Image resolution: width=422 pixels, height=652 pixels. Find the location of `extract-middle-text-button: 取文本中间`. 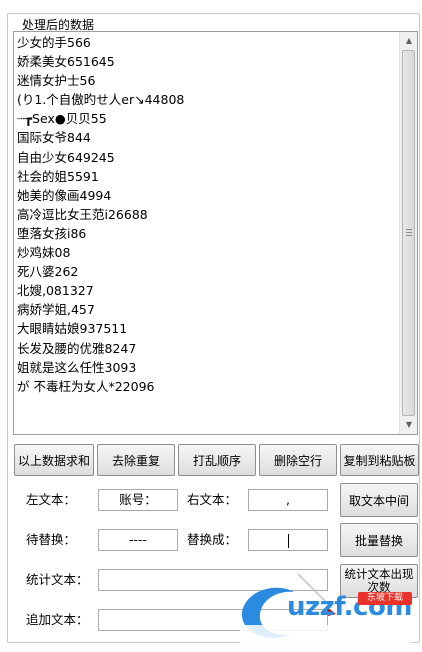

extract-middle-text-button: 取文本中间 is located at coordinates (379, 500).